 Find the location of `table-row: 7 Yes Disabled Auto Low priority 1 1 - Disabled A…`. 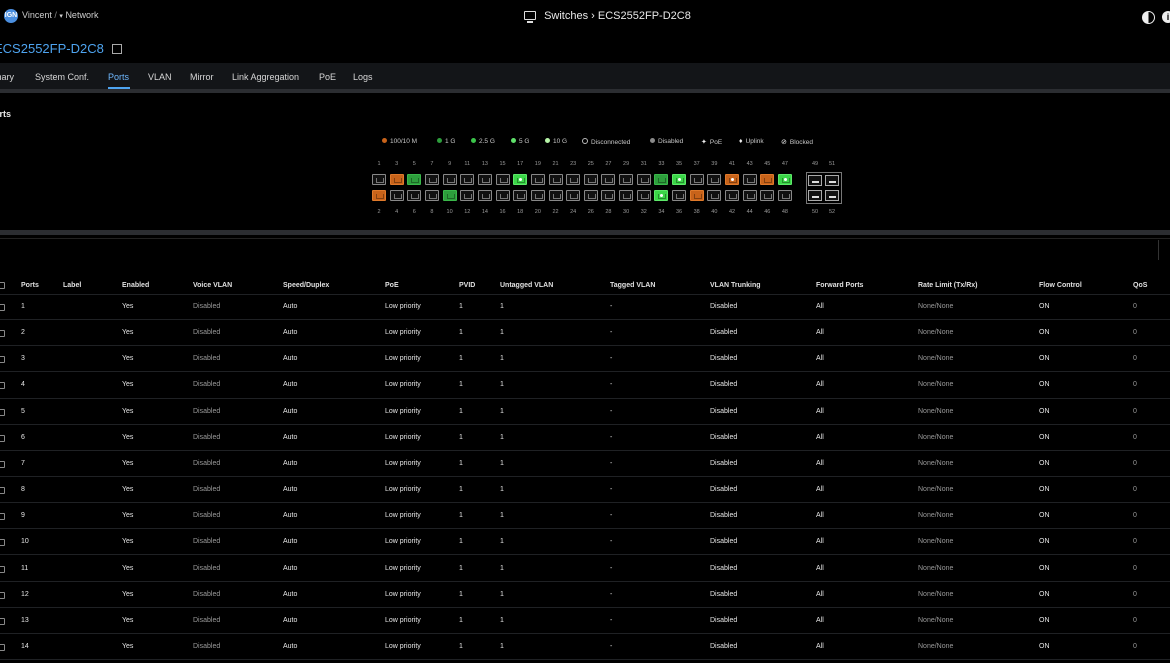

table-row: 7 Yes Disabled Auto Low priority 1 1 - Disabled A… is located at coordinates (585, 464).